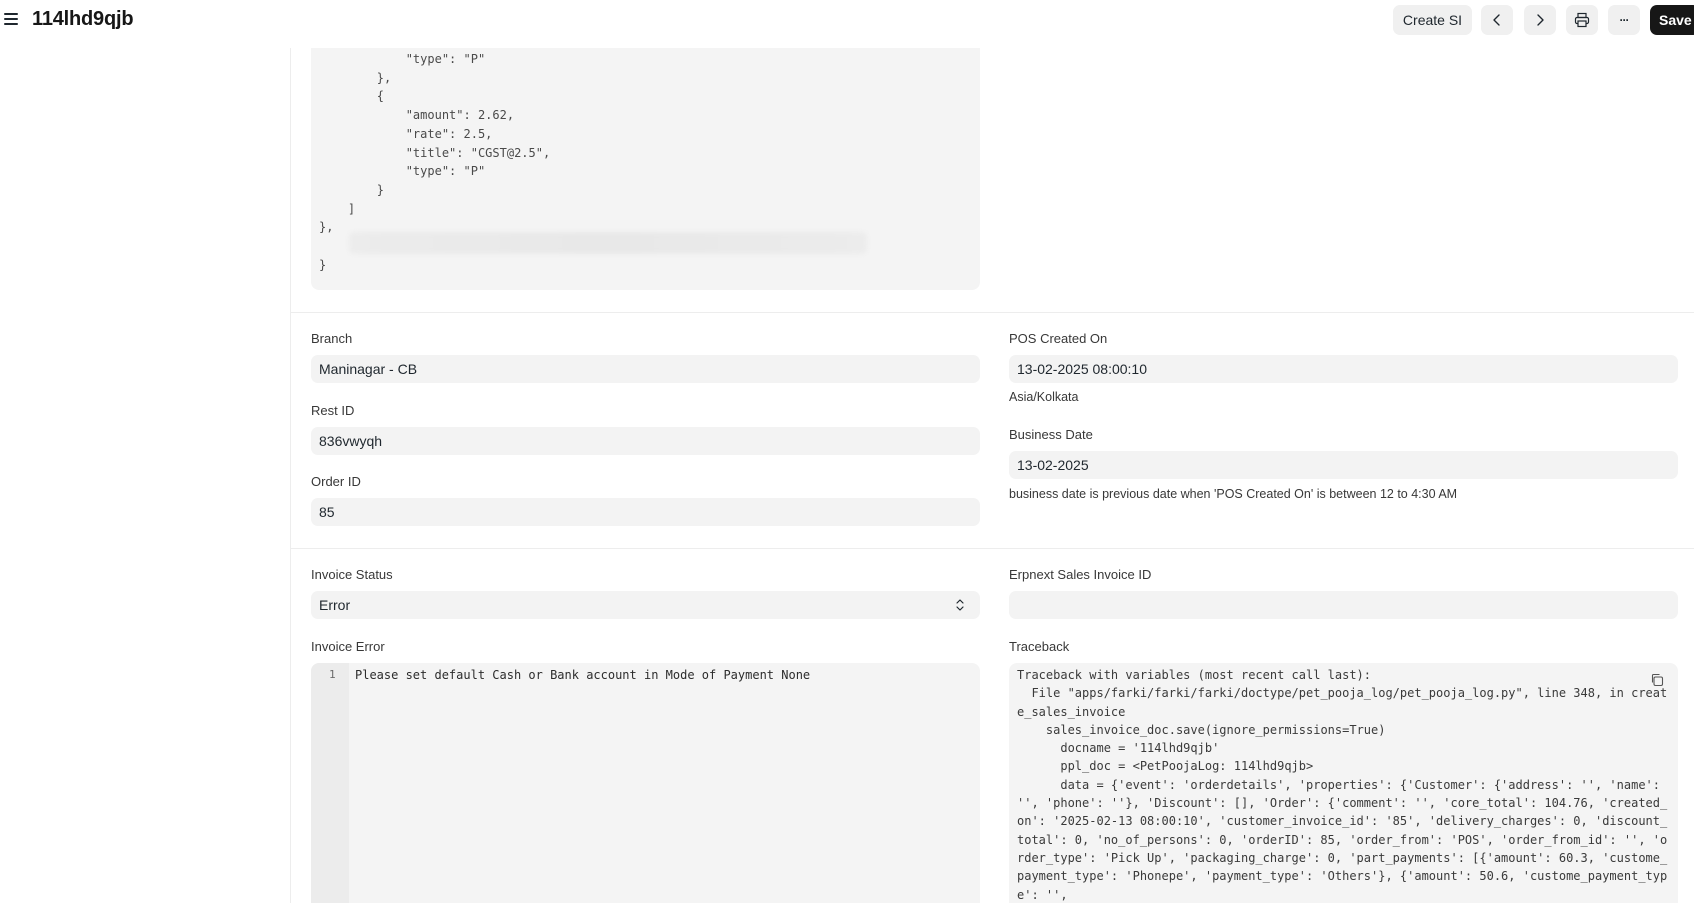  I want to click on traceback-label: Traceback, so click(1039, 646).